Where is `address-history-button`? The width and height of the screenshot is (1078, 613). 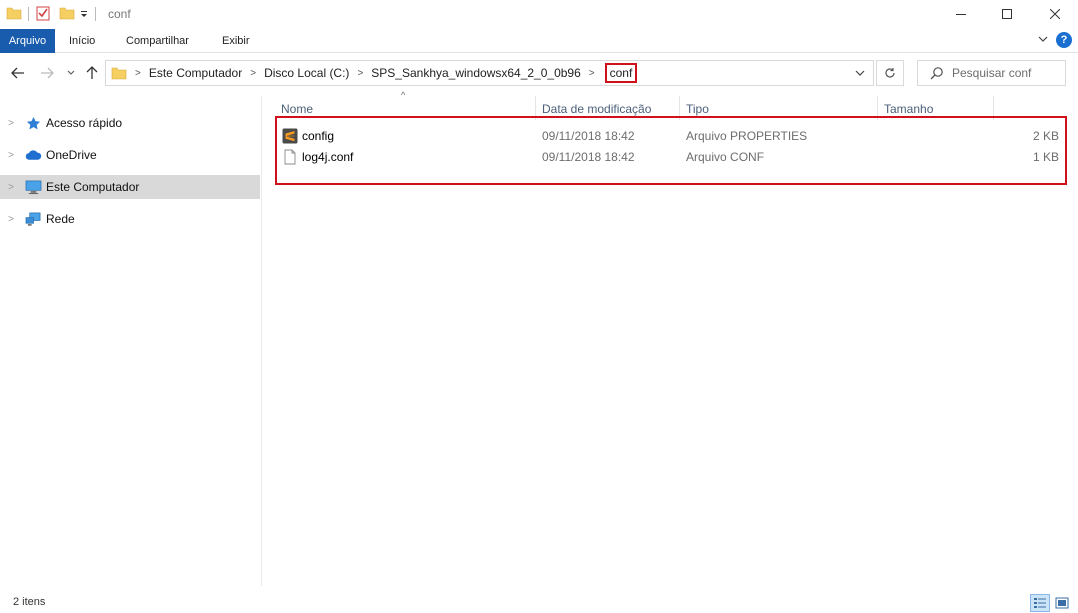
address-history-button is located at coordinates (860, 73).